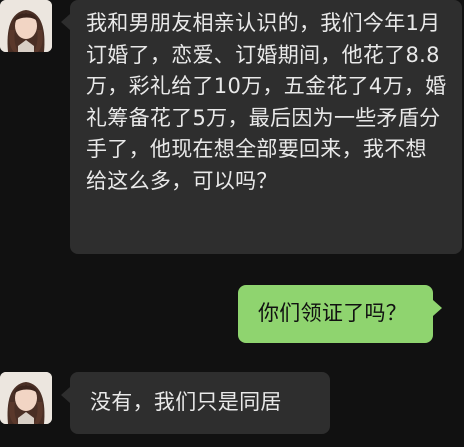 The image size is (464, 447). Describe the element at coordinates (186, 402) in the screenshot. I see `message-text: 没有，我们只是同居` at that location.